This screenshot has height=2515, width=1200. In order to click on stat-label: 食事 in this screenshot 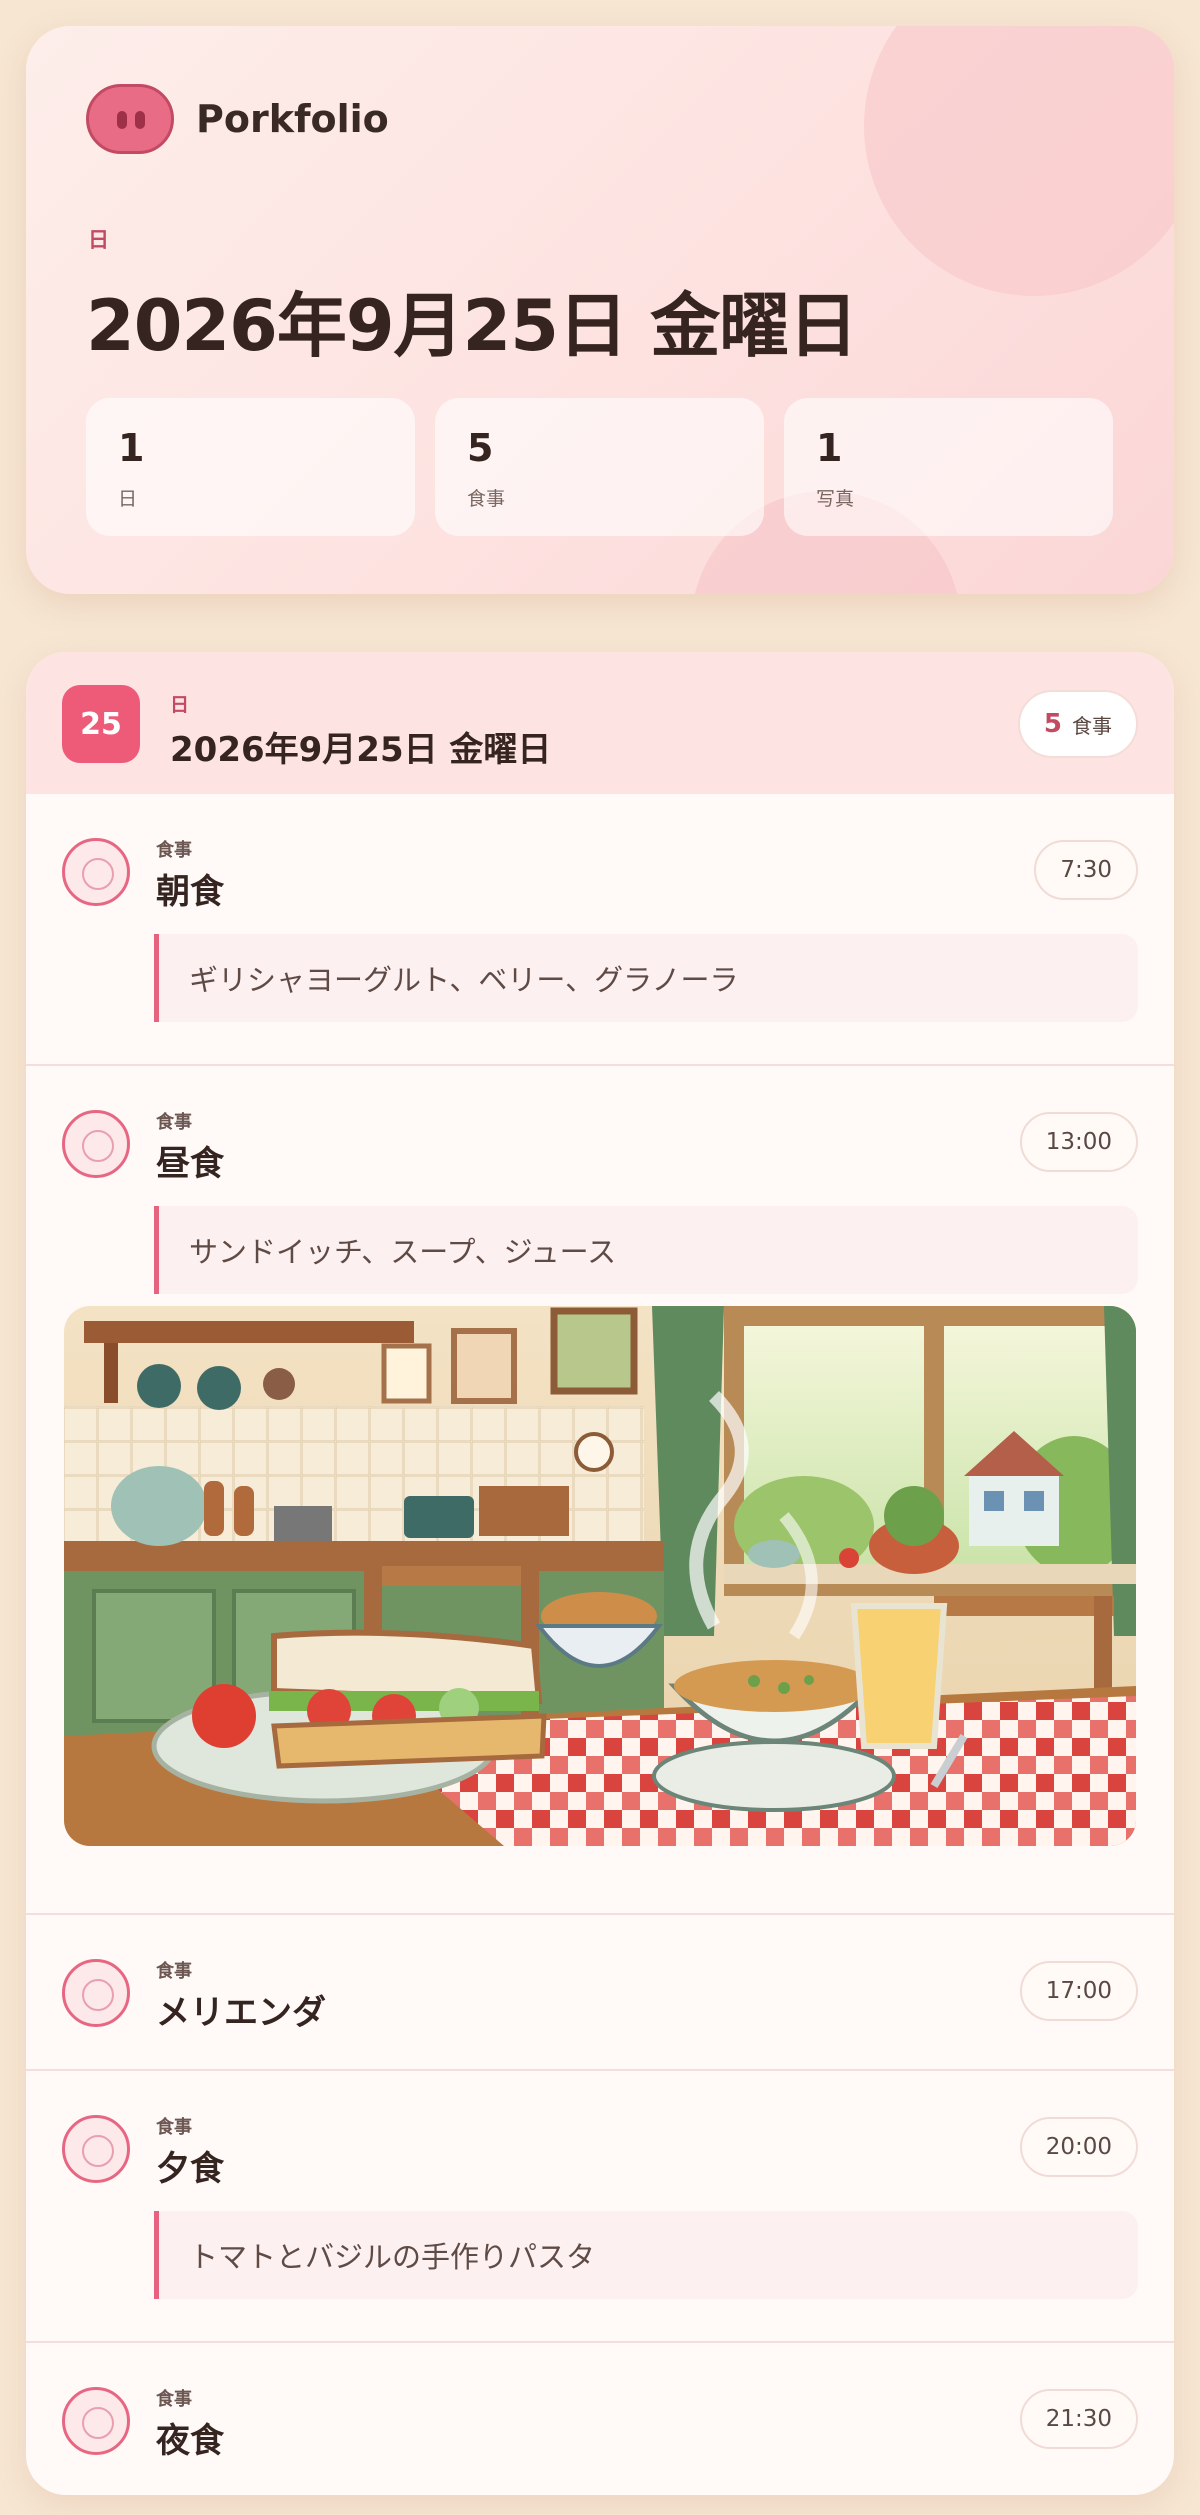, I will do `click(486, 499)`.